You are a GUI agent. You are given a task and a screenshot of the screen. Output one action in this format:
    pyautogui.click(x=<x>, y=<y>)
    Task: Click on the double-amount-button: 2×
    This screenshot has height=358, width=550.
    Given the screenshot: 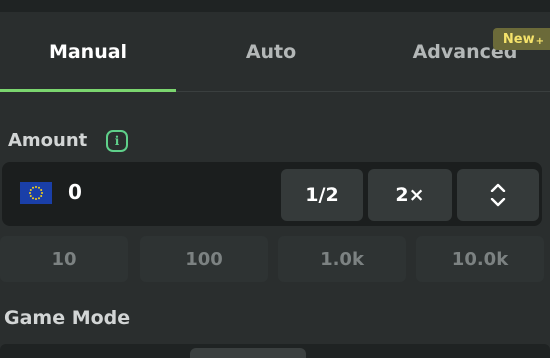 What is the action you would take?
    pyautogui.click(x=410, y=195)
    